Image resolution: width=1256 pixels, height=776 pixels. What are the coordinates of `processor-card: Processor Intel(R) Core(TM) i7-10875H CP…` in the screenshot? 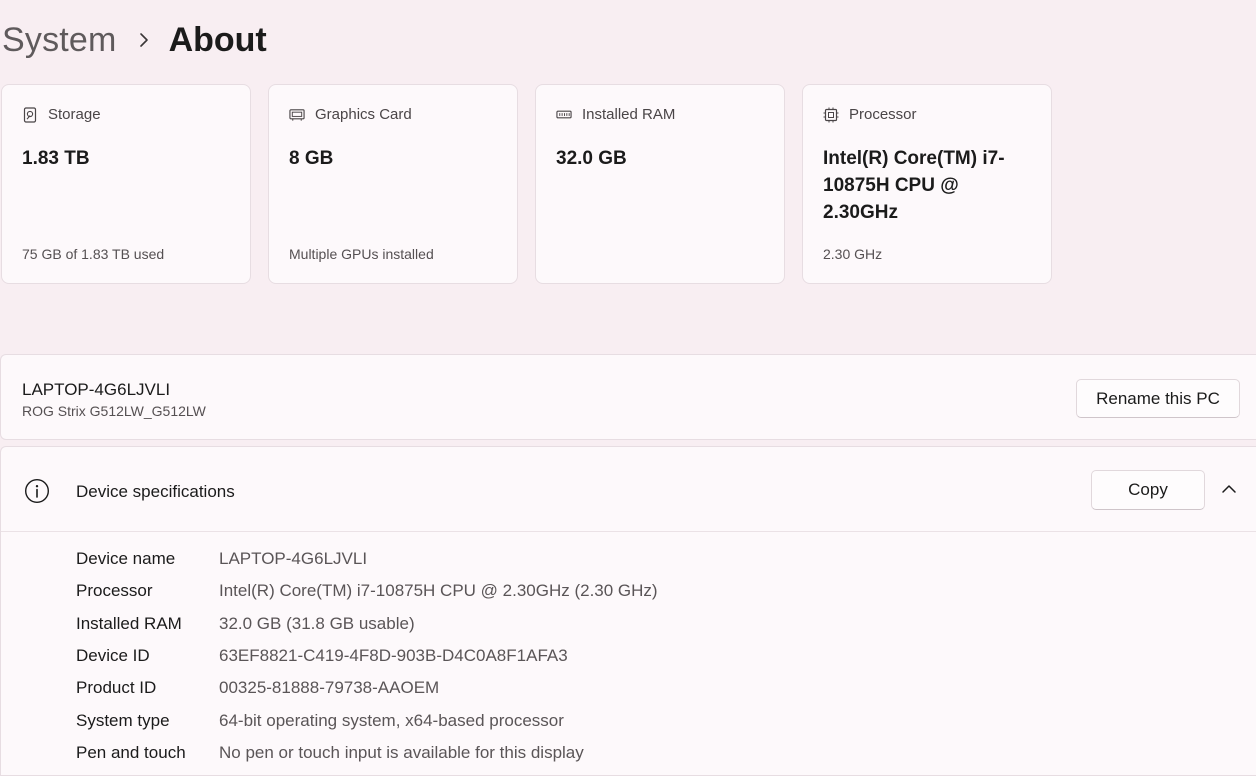 It's located at (927, 184).